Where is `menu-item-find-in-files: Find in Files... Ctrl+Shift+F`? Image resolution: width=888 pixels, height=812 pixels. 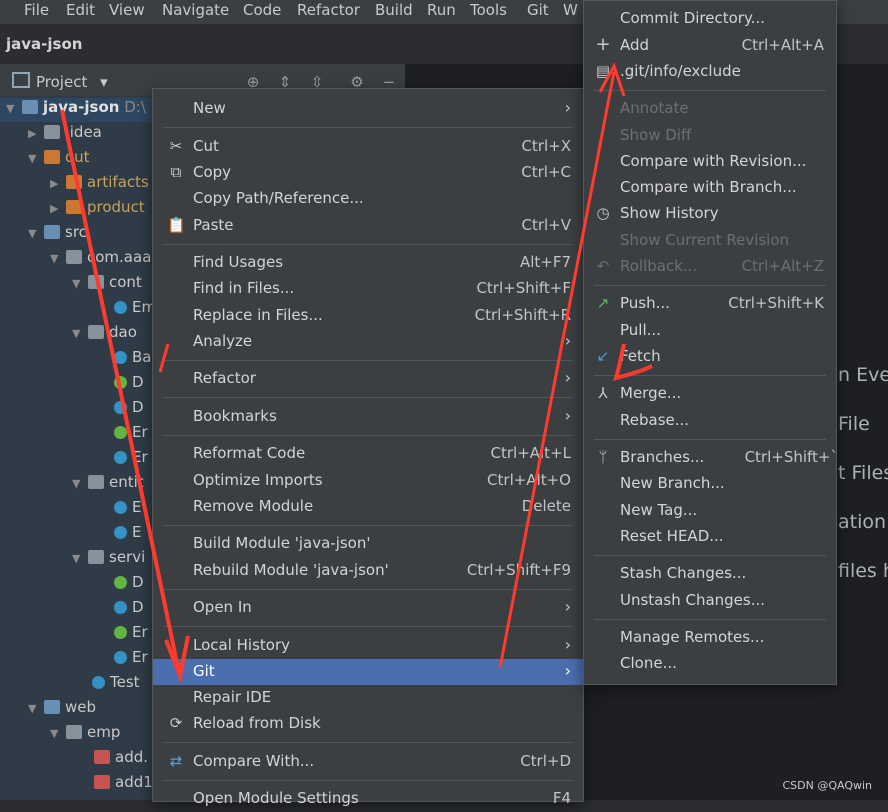 menu-item-find-in-files: Find in Files... Ctrl+Shift+F is located at coordinates (368, 289).